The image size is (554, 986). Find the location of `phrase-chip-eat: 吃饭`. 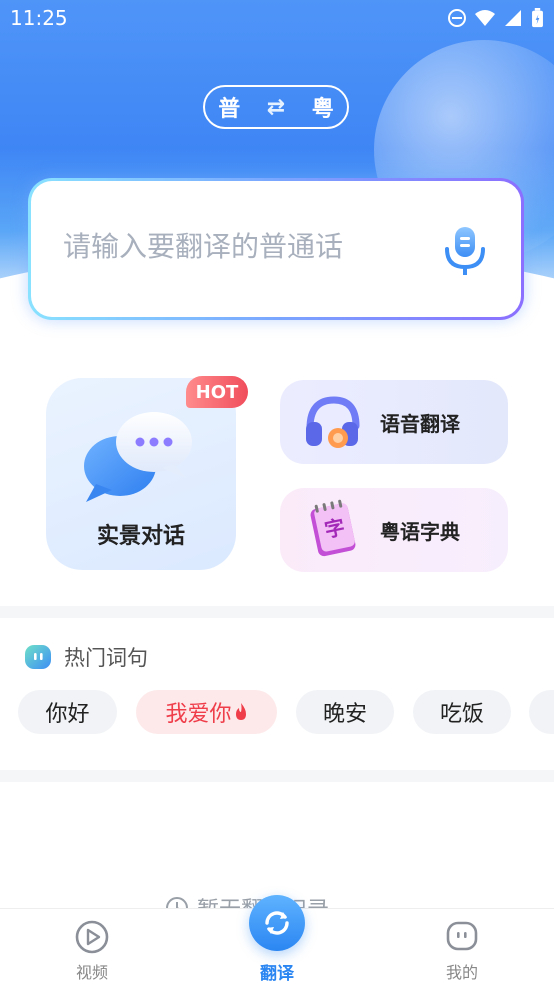

phrase-chip-eat: 吃饭 is located at coordinates (462, 712).